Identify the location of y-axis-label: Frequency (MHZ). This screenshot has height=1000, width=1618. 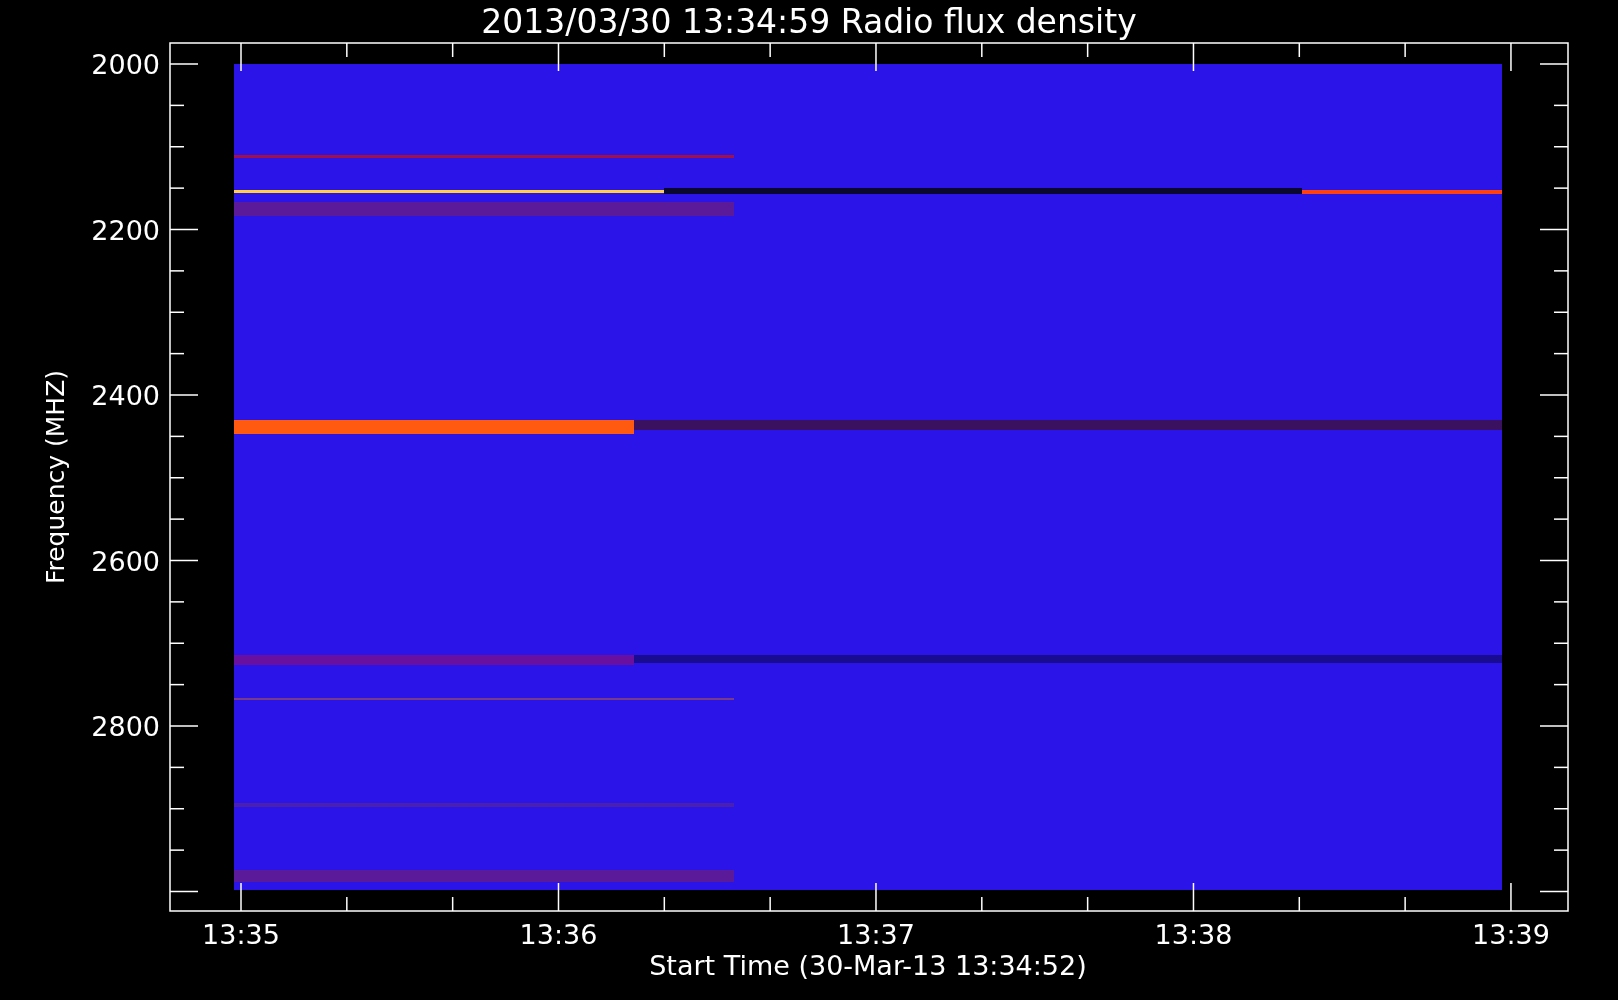
(55, 477).